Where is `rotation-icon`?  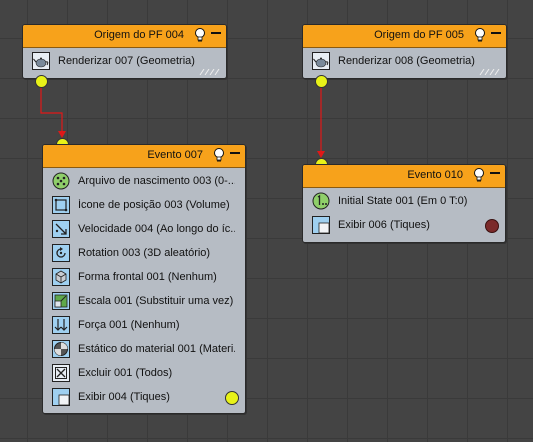 rotation-icon is located at coordinates (61, 253).